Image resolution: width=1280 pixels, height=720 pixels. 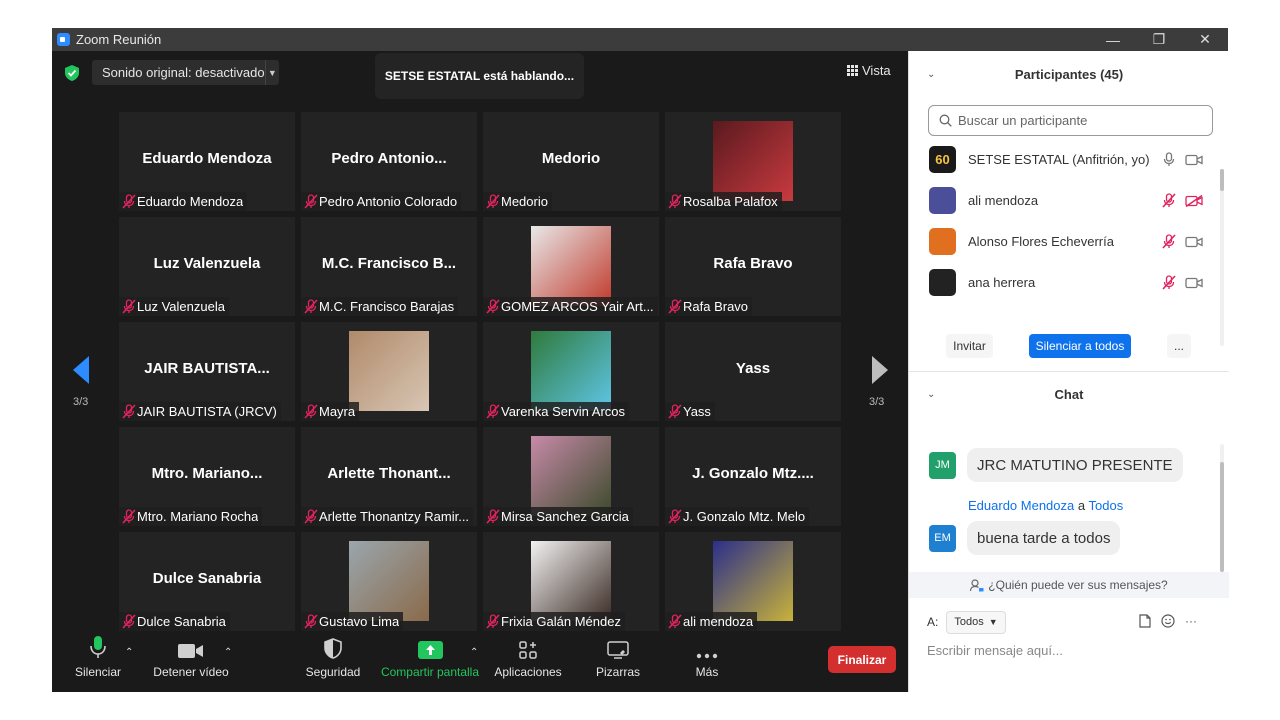 I want to click on search-icon, so click(x=945, y=120).